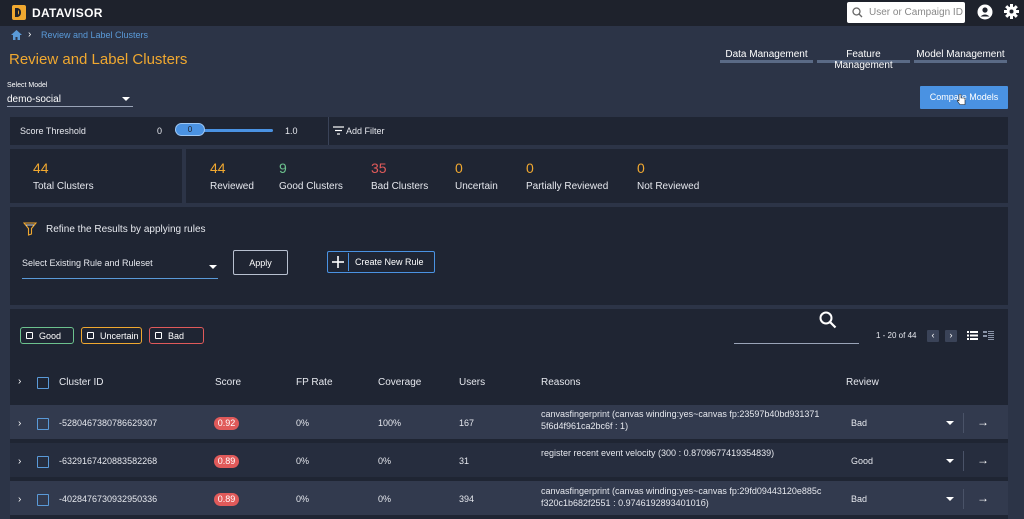 The height and width of the screenshot is (519, 1024). What do you see at coordinates (1011, 11) in the screenshot?
I see `settings-gear-icon` at bounding box center [1011, 11].